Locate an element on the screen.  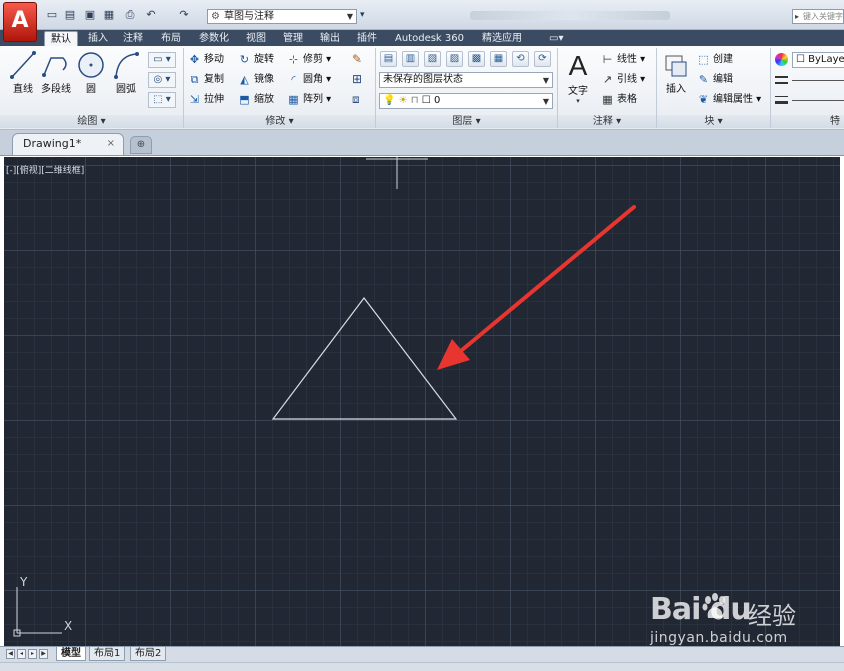
boundary-tool: ⬚ ▾ is located at coordinates (162, 100).